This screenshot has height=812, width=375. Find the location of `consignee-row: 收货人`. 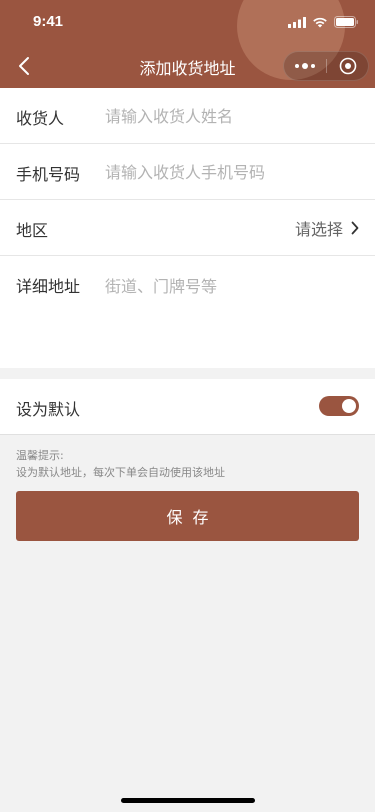

consignee-row: 收货人 is located at coordinates (187, 116).